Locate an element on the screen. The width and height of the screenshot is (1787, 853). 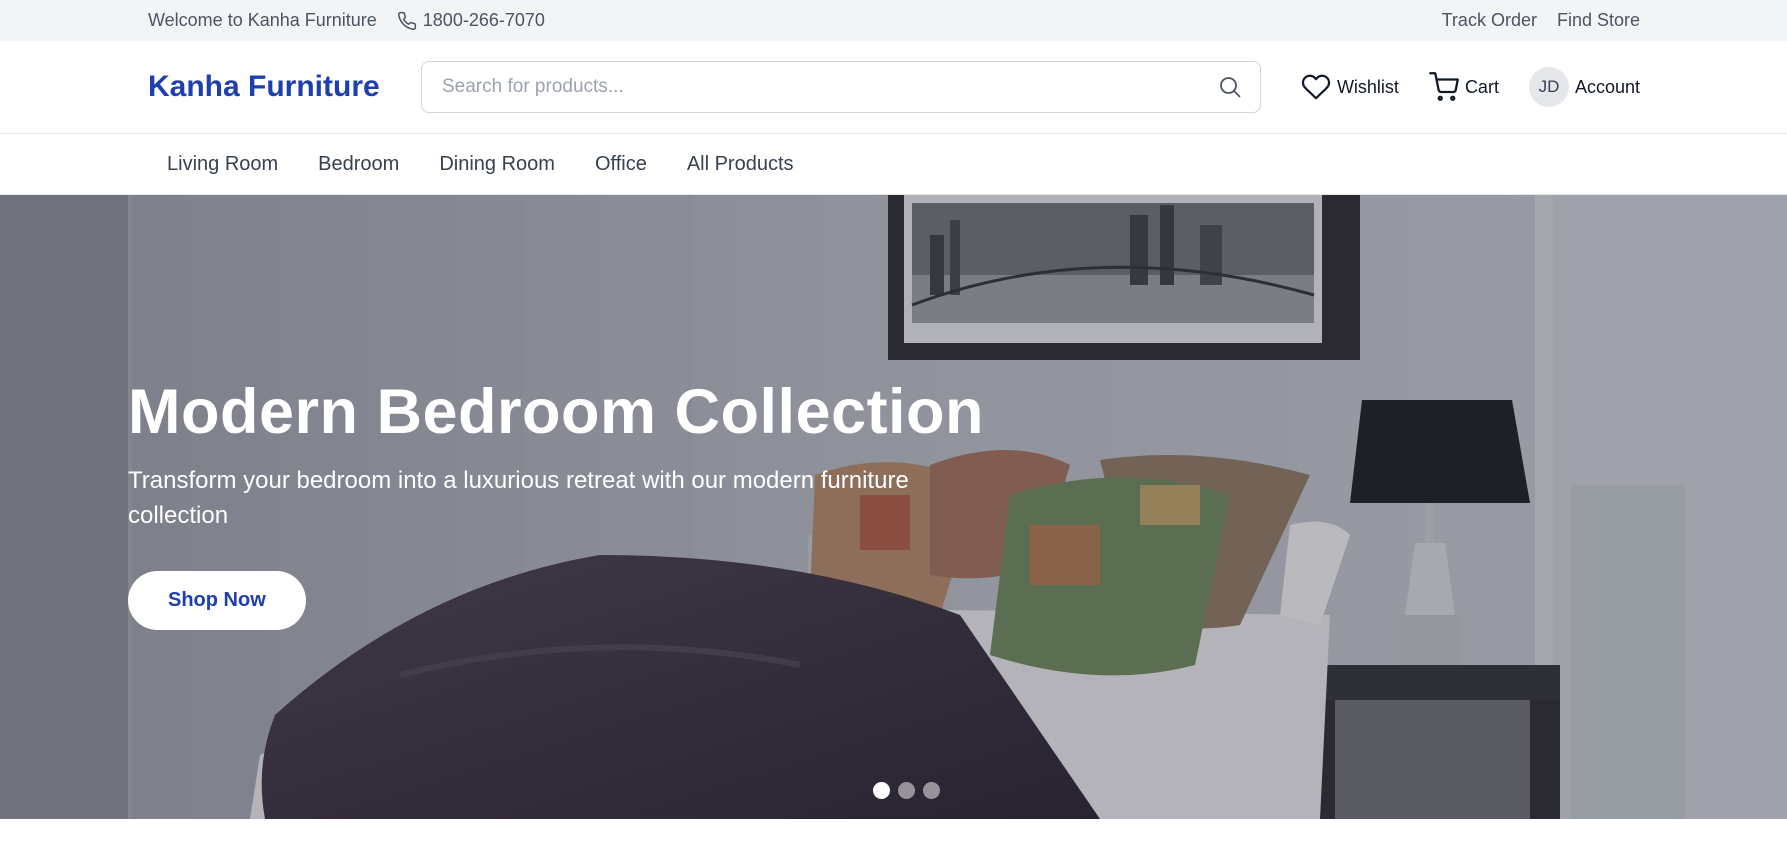
top-bar-left: Welcome to Kanha Furniture 1800-266-7070 is located at coordinates (346, 20).